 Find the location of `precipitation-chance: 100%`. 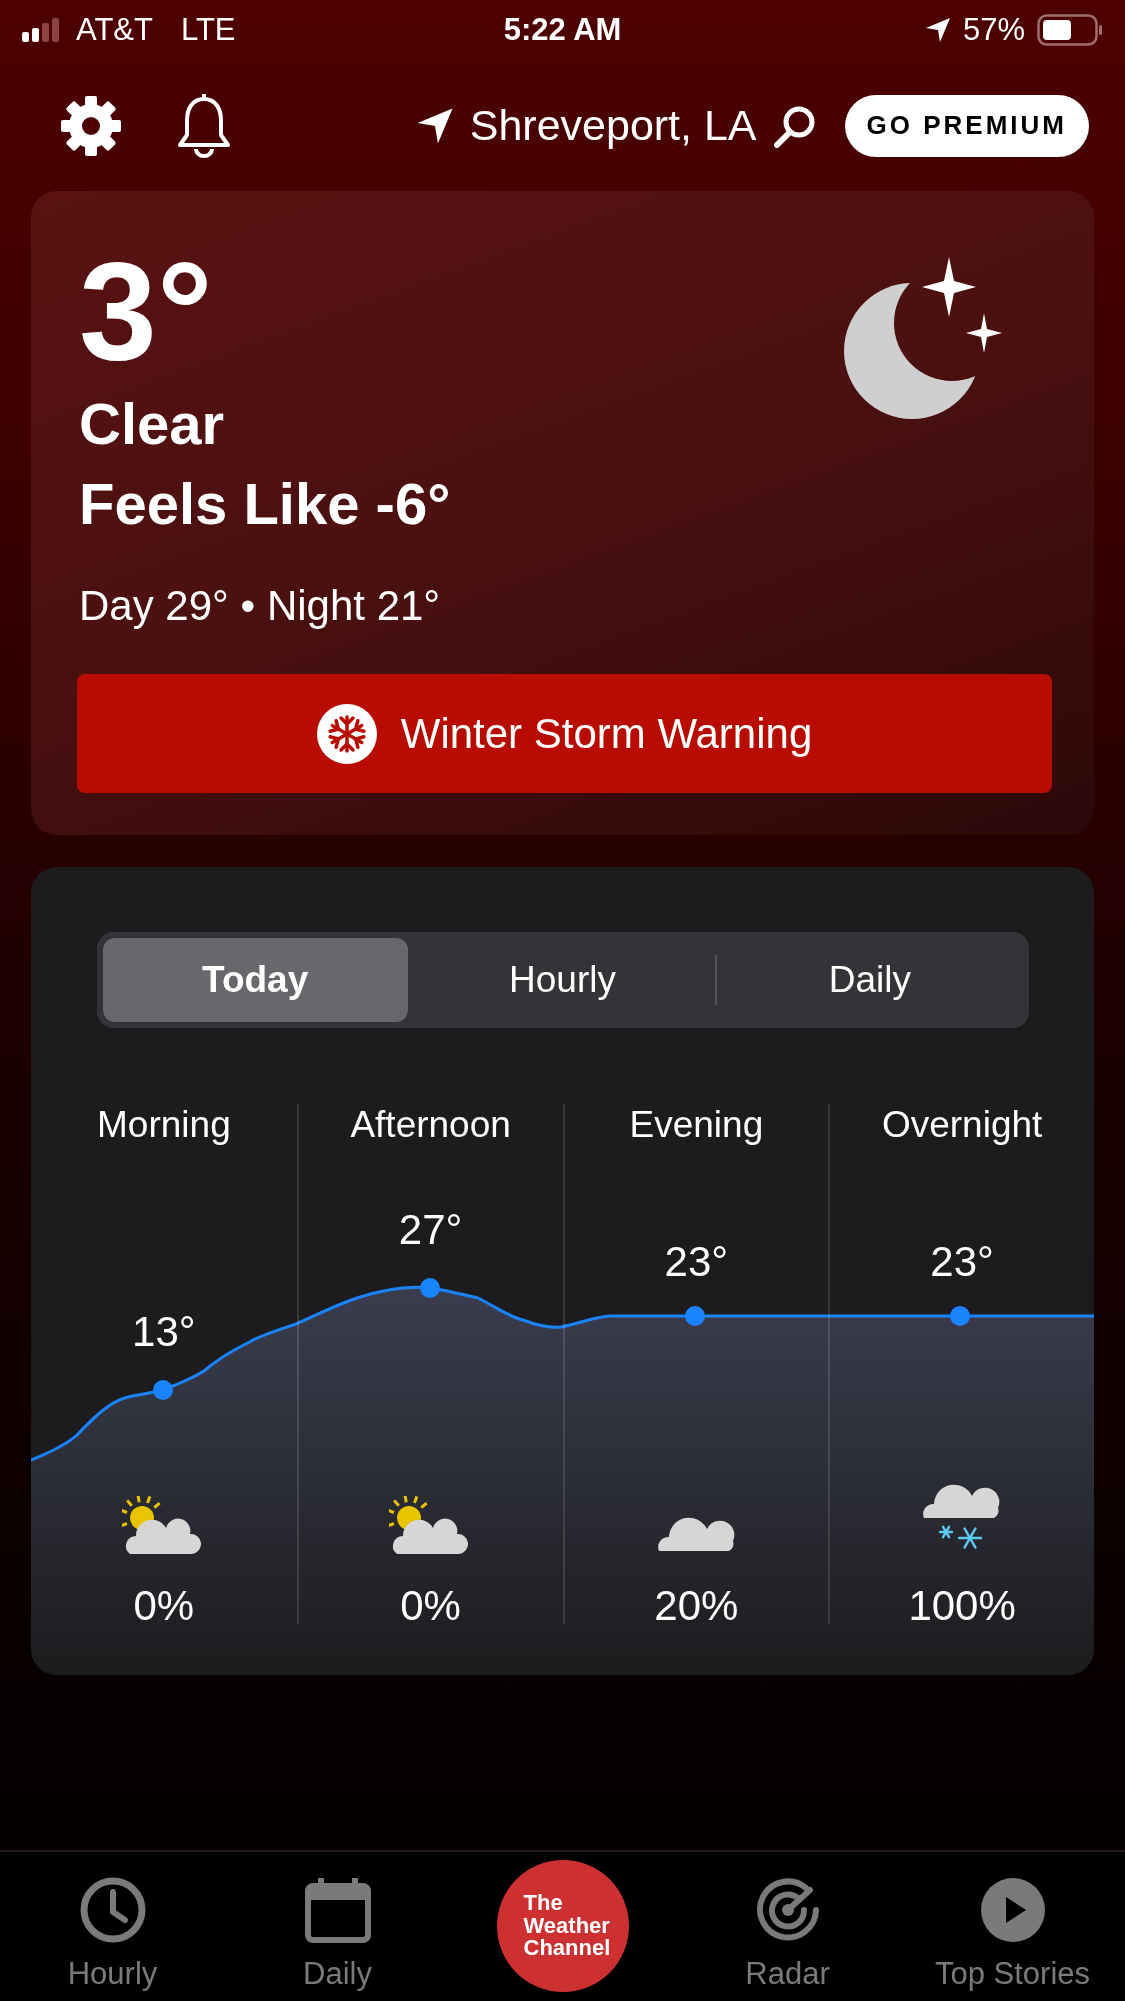

precipitation-chance: 100% is located at coordinates (962, 1606).